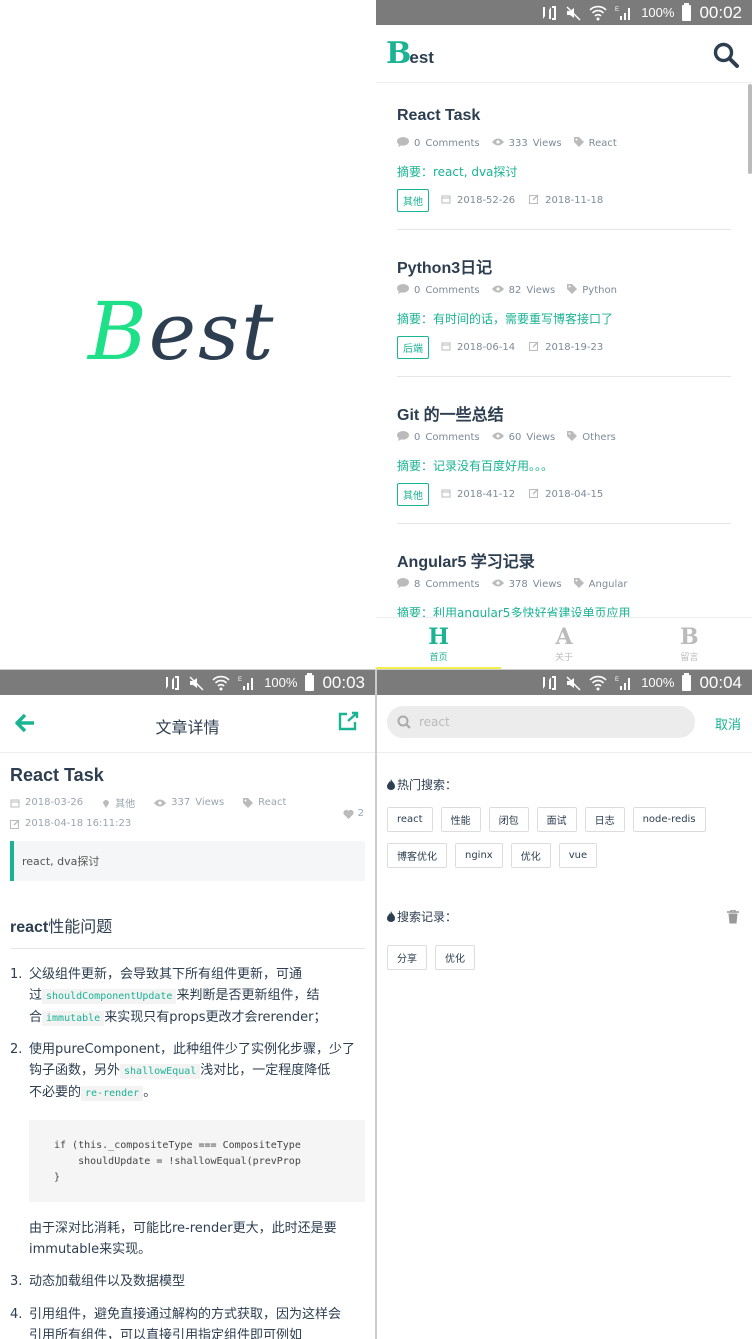 Image resolution: width=752 pixels, height=1339 pixels. Describe the element at coordinates (530, 855) in the screenshot. I see `hot-search-tag: 优化` at that location.